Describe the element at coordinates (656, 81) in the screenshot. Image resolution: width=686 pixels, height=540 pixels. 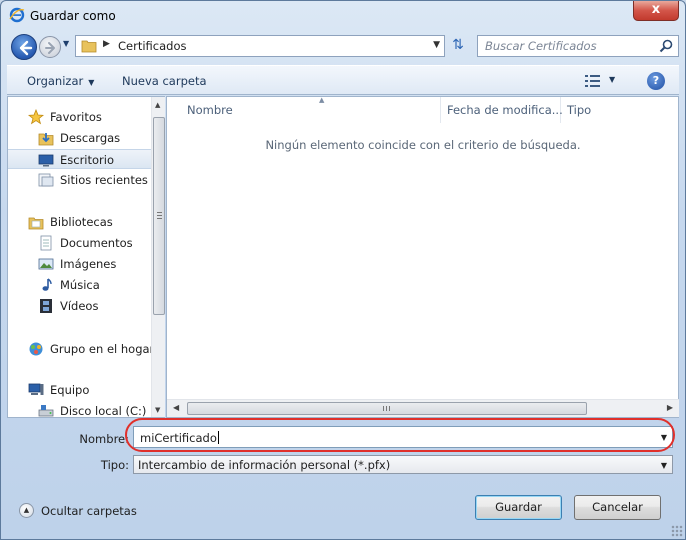
I see `help-icon: ?` at that location.